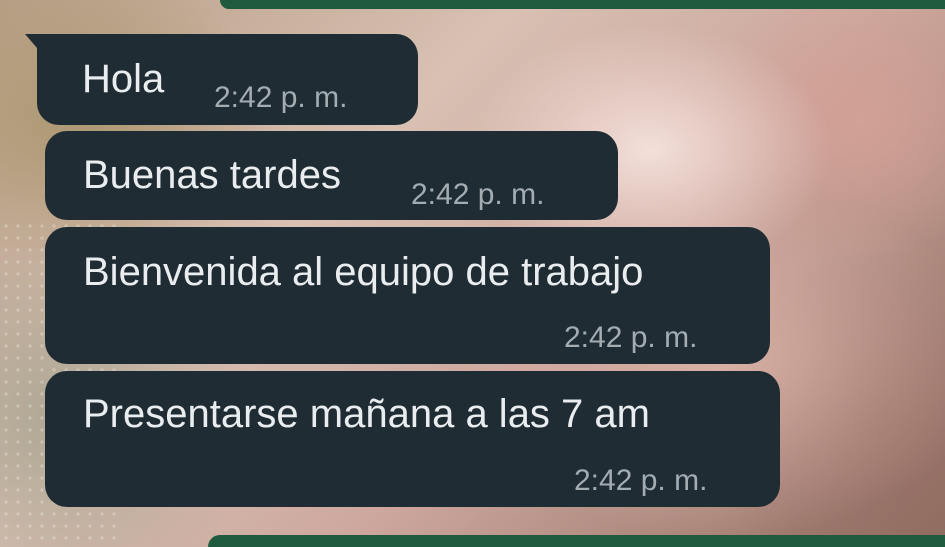  I want to click on message-bubble: Buenas tardes 2:42 p. m., so click(331, 175).